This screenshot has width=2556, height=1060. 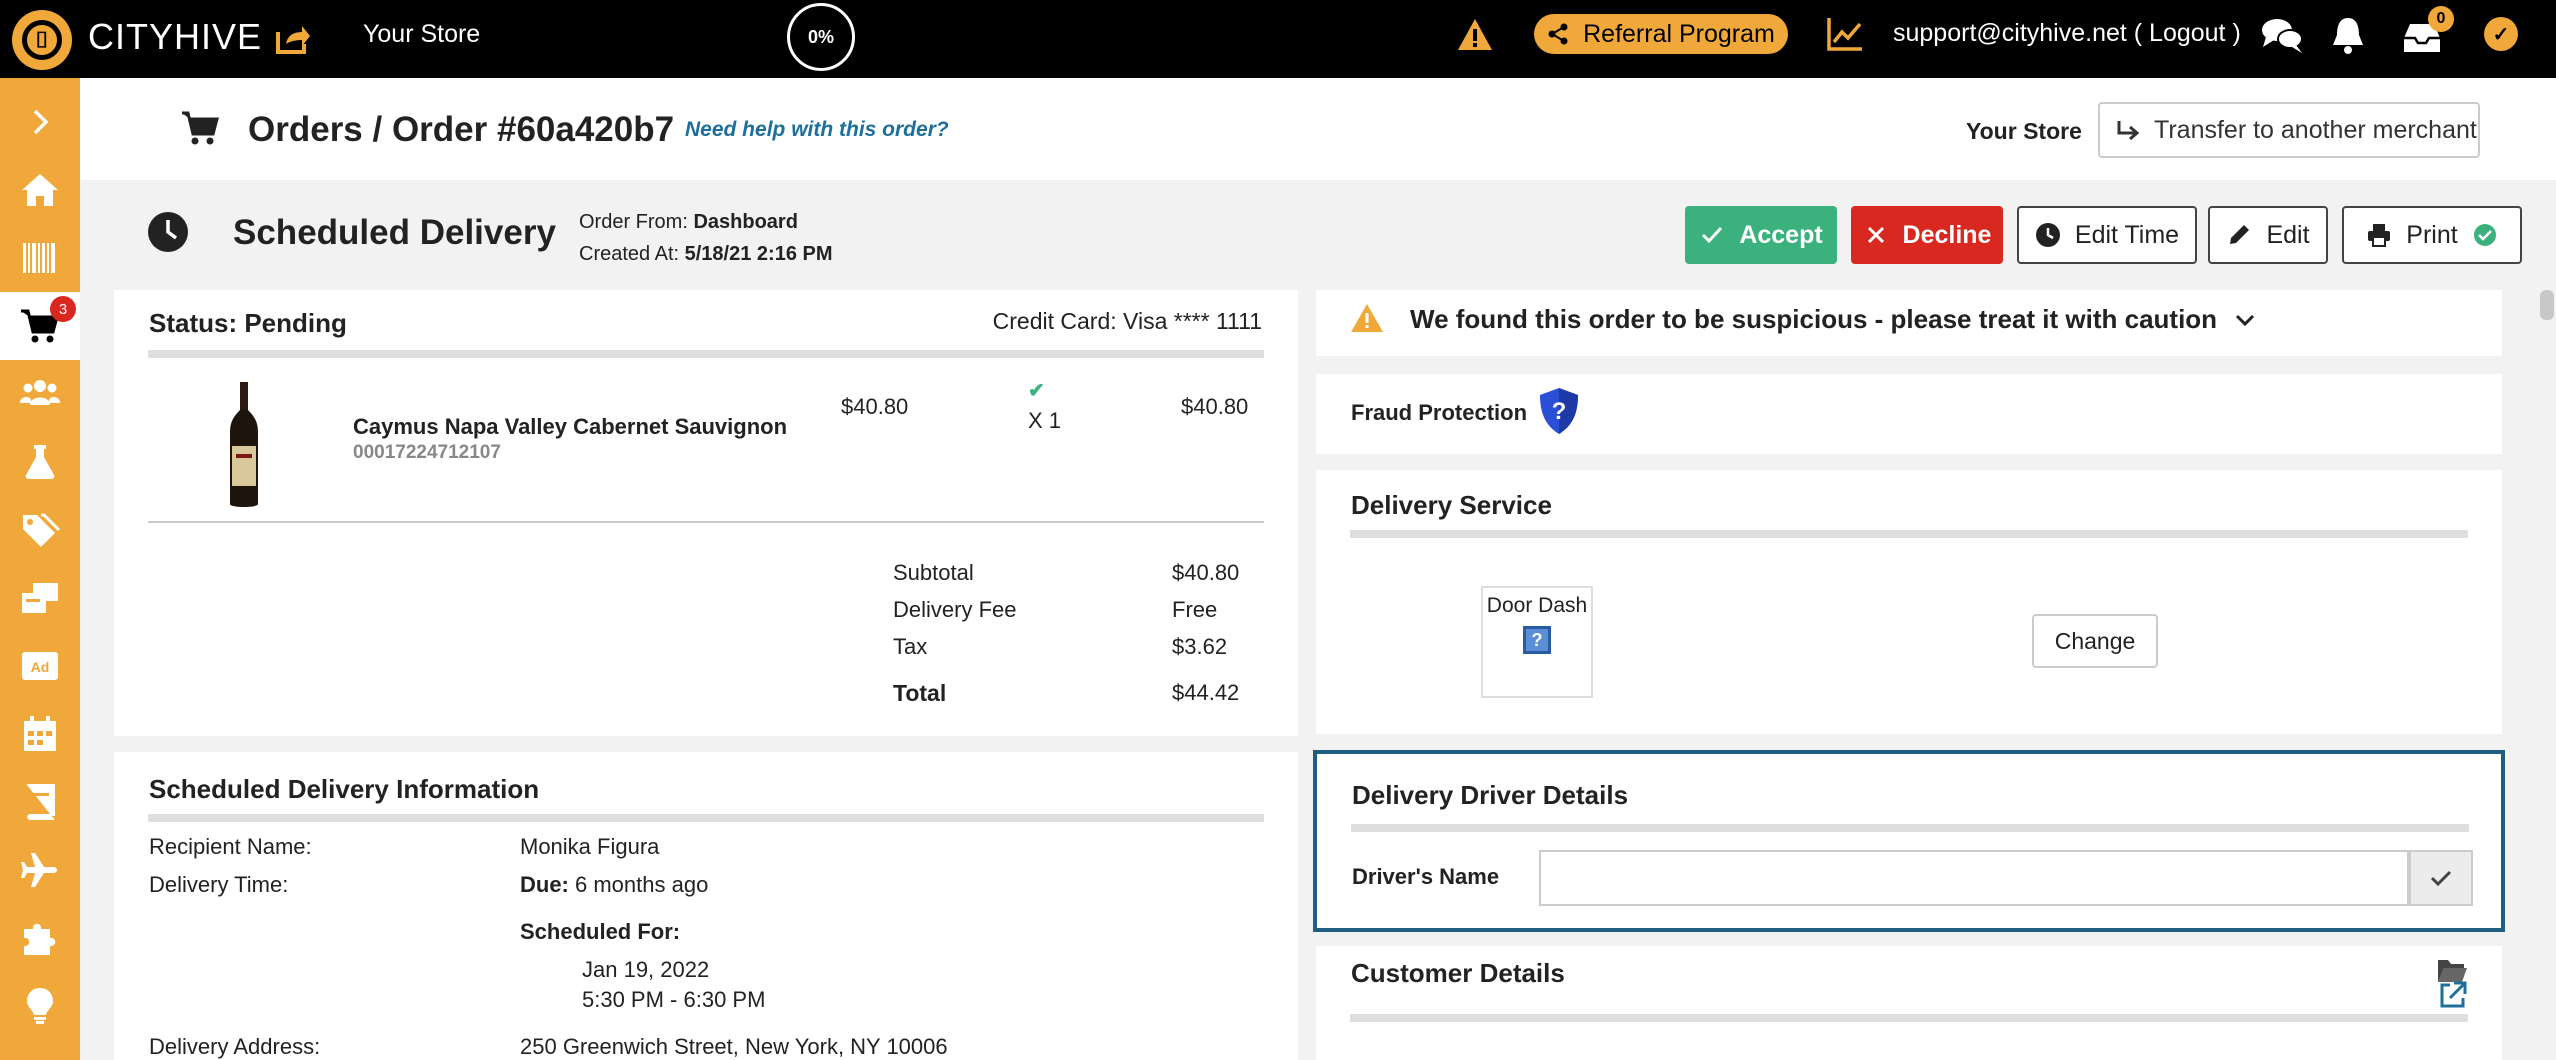 What do you see at coordinates (168, 232) in the screenshot?
I see `clock-icon` at bounding box center [168, 232].